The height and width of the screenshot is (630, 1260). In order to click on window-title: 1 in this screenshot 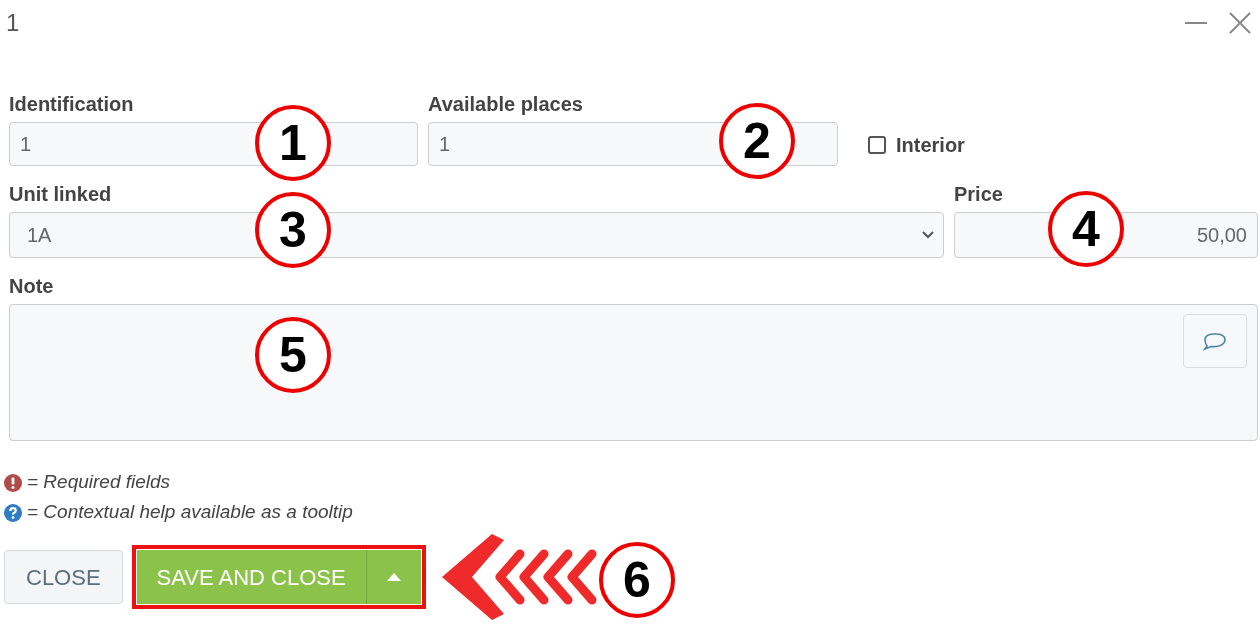, I will do `click(13, 23)`.